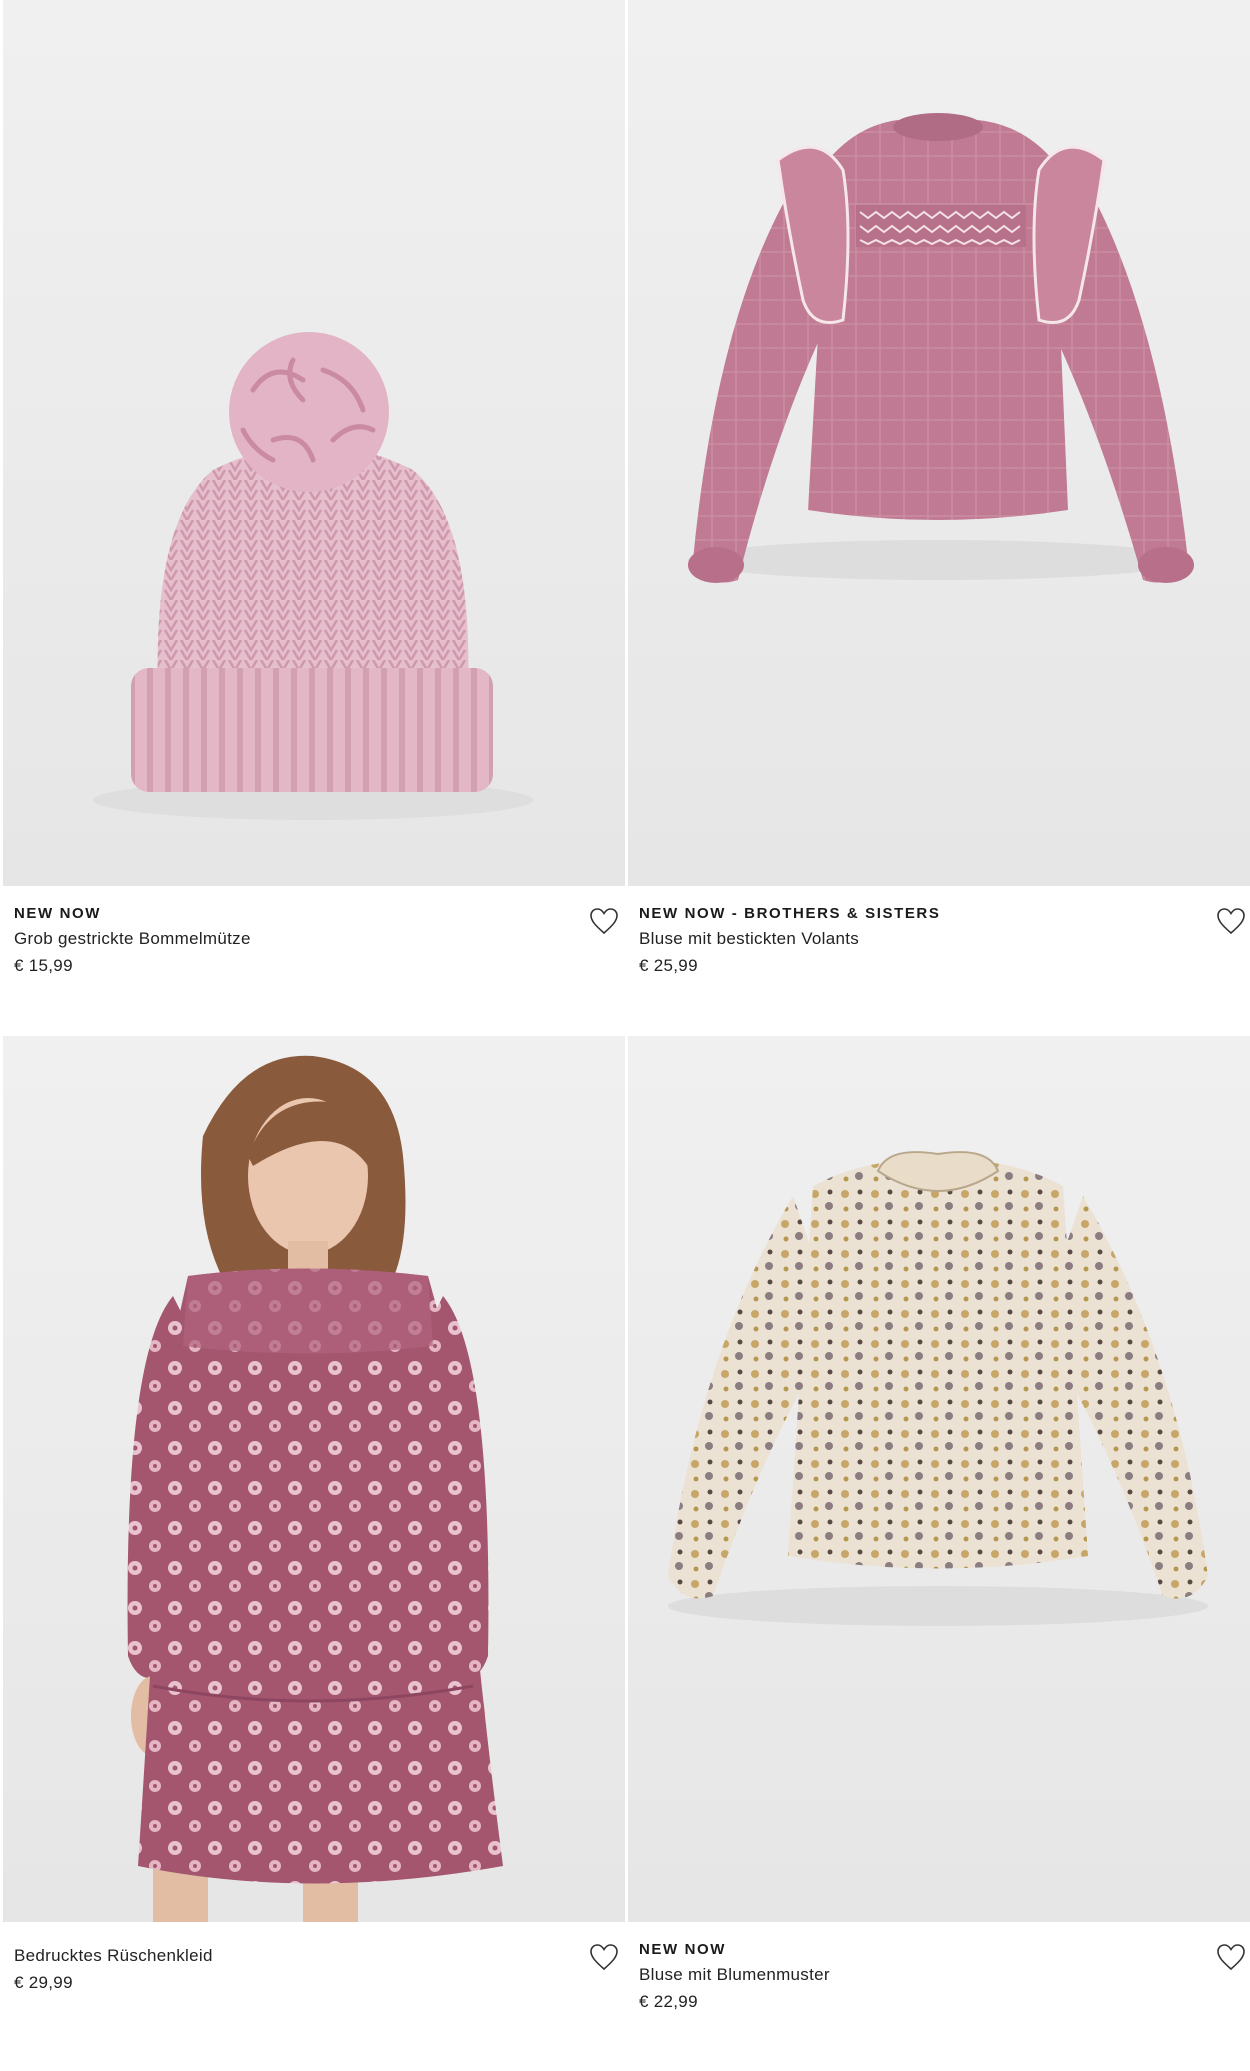  Describe the element at coordinates (294, 1955) in the screenshot. I see `product-name: Bedrucktes Rüschenkleid` at that location.